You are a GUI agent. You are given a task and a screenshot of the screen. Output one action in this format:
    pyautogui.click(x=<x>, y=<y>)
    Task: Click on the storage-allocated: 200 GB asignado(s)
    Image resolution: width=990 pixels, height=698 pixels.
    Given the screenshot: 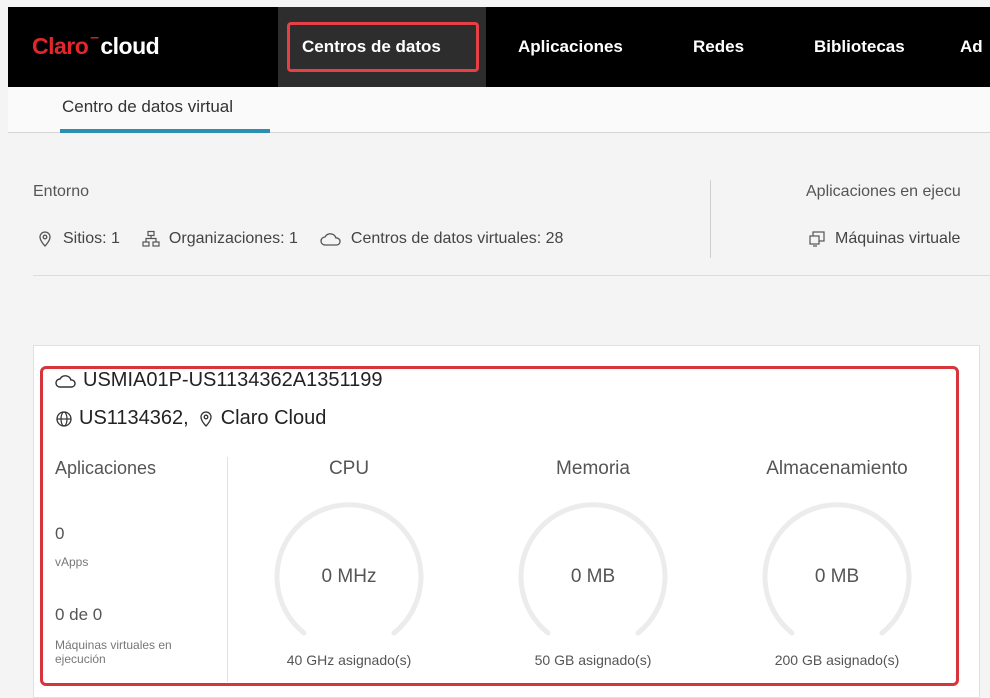 What is the action you would take?
    pyautogui.click(x=837, y=660)
    